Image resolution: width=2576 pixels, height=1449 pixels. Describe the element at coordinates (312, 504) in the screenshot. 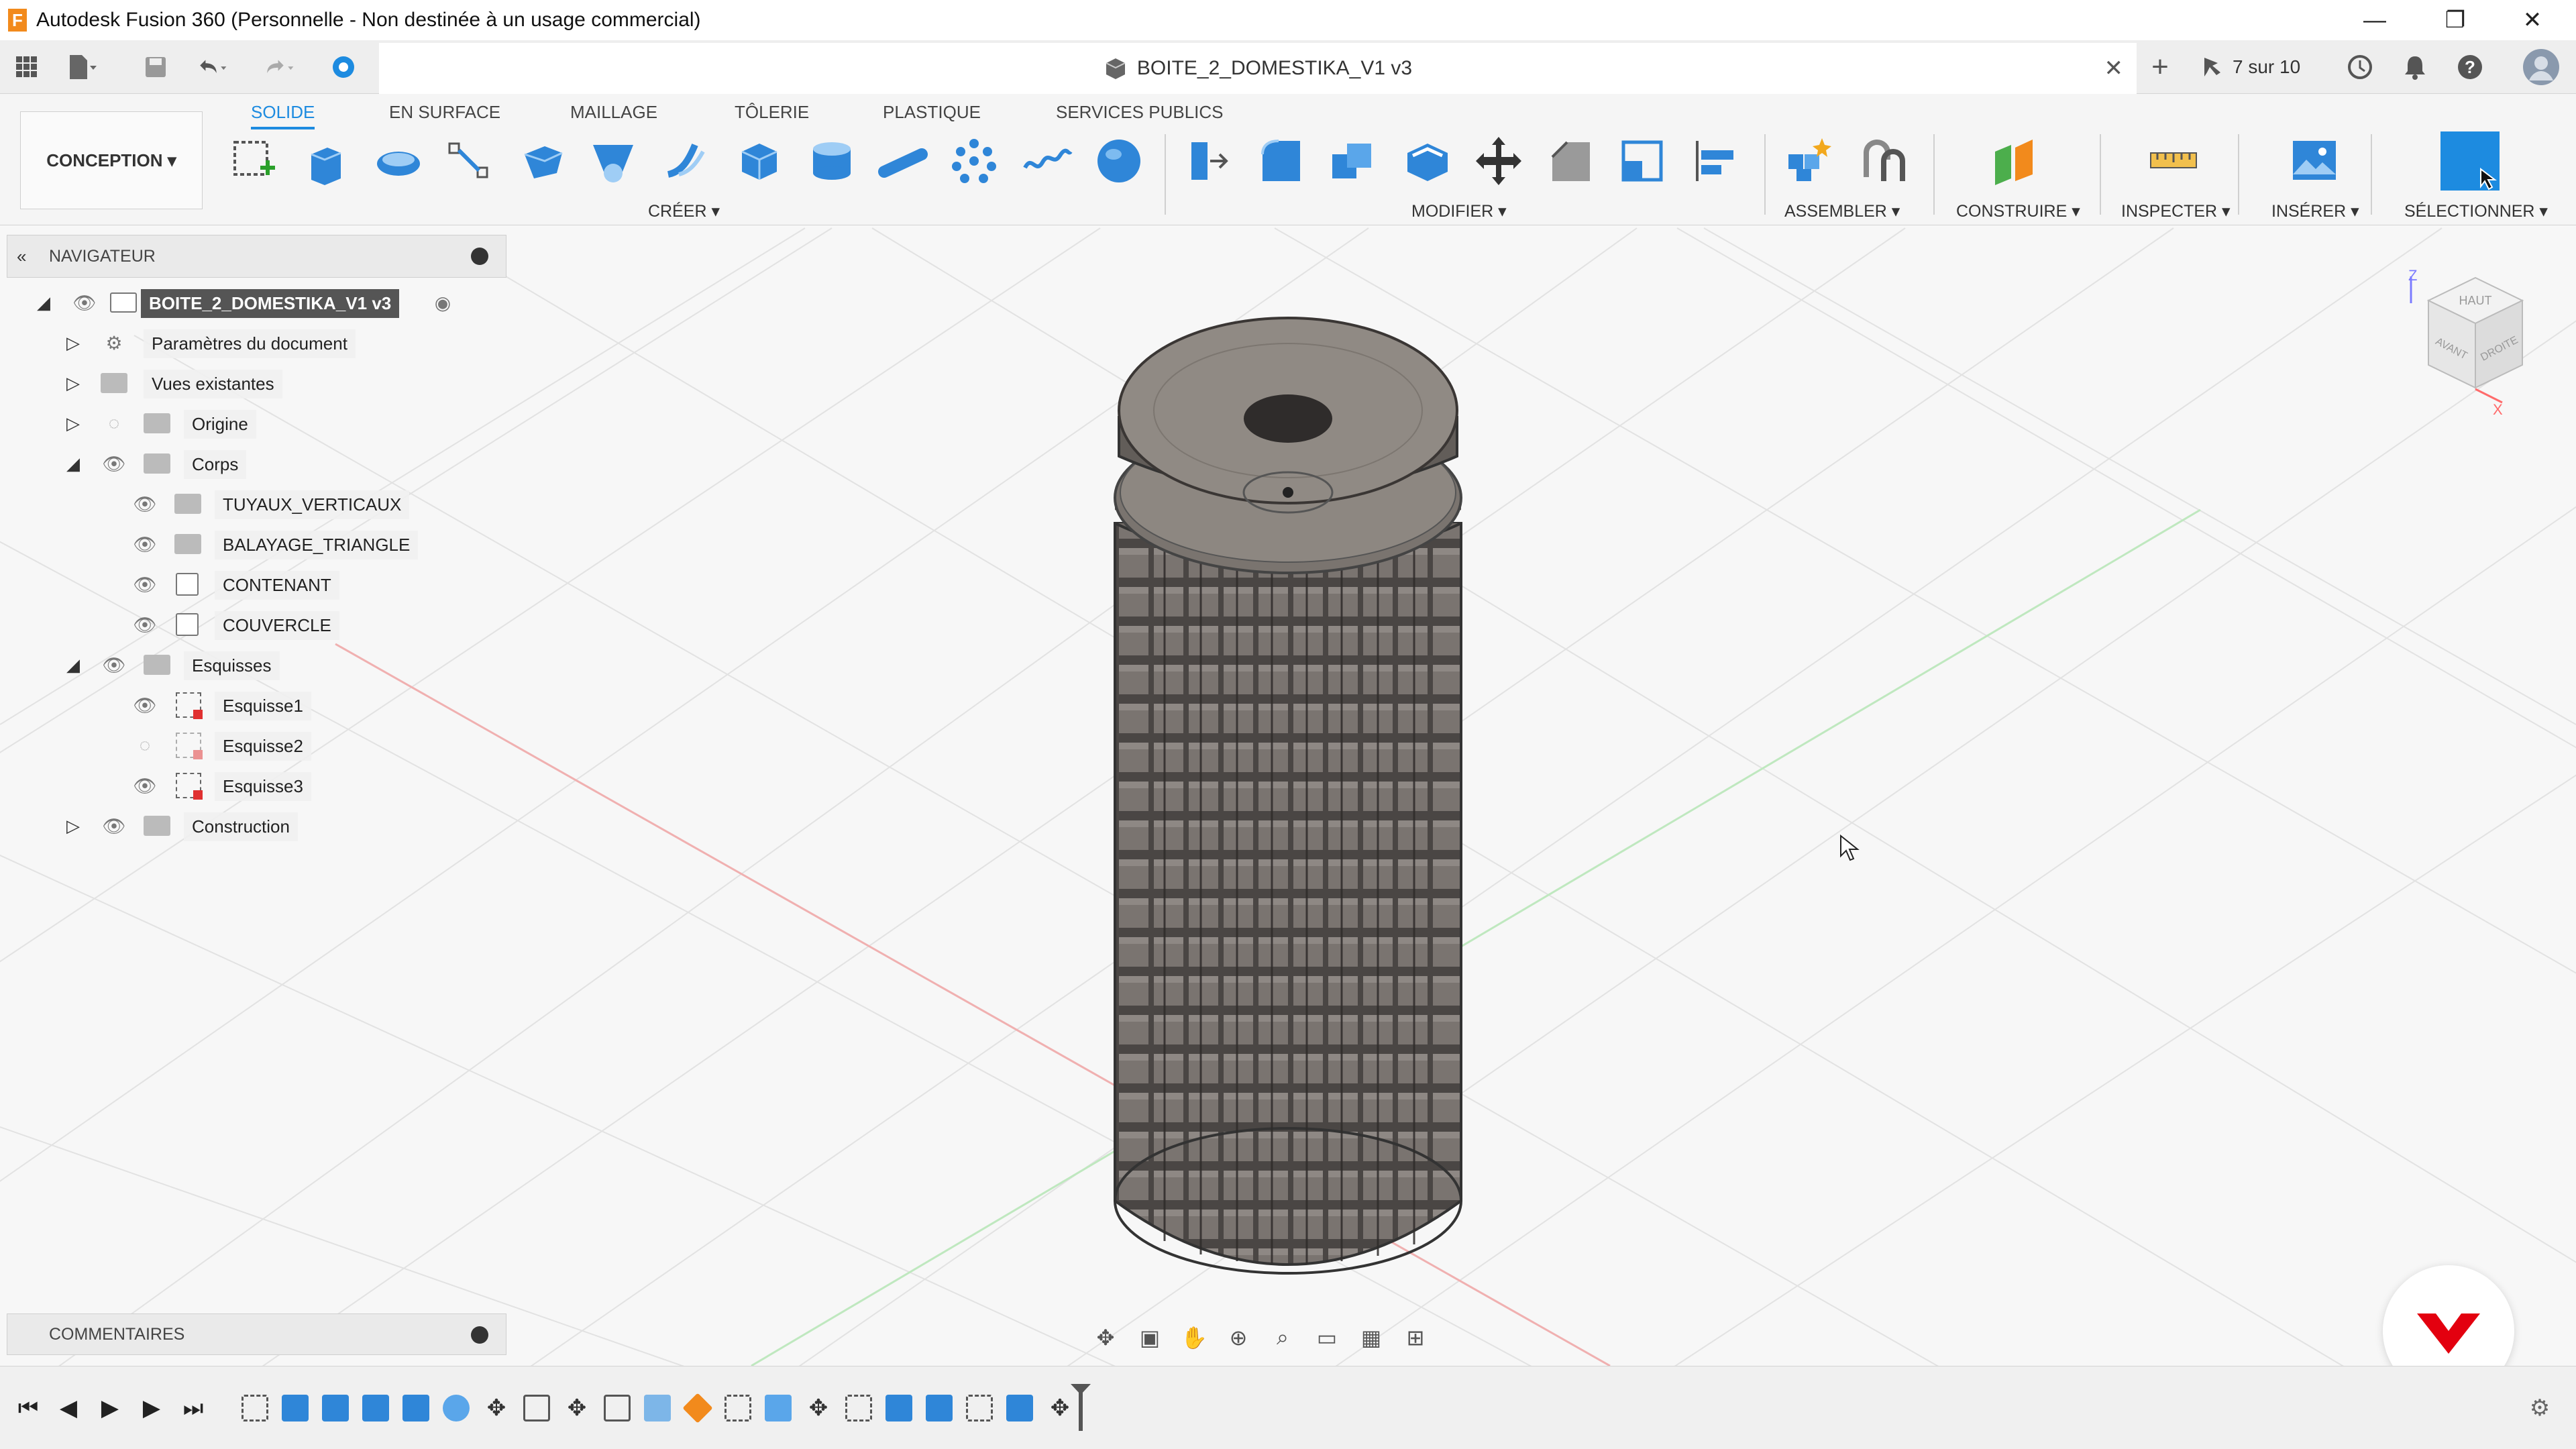

I see `tree-item-tuyaux-verticaux: TUYAUX_VERTICAUX` at that location.